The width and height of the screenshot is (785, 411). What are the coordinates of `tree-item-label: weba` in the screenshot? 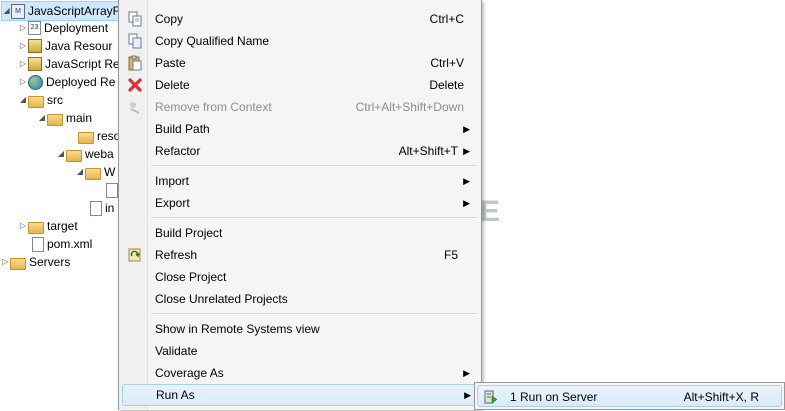 It's located at (99, 154).